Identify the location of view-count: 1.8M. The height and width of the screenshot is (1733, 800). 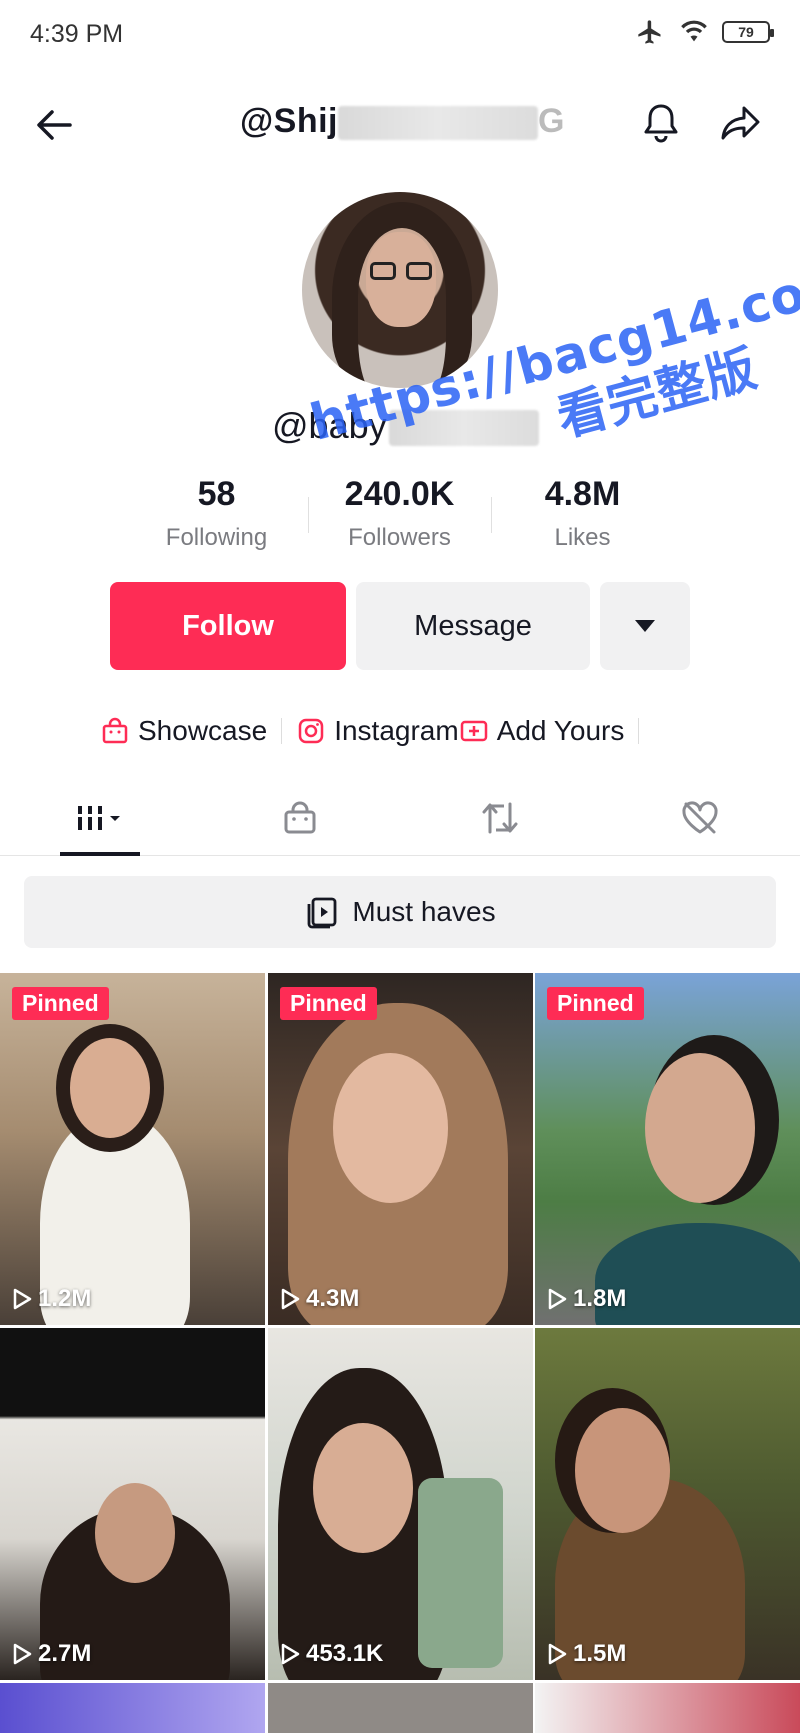
(586, 1299).